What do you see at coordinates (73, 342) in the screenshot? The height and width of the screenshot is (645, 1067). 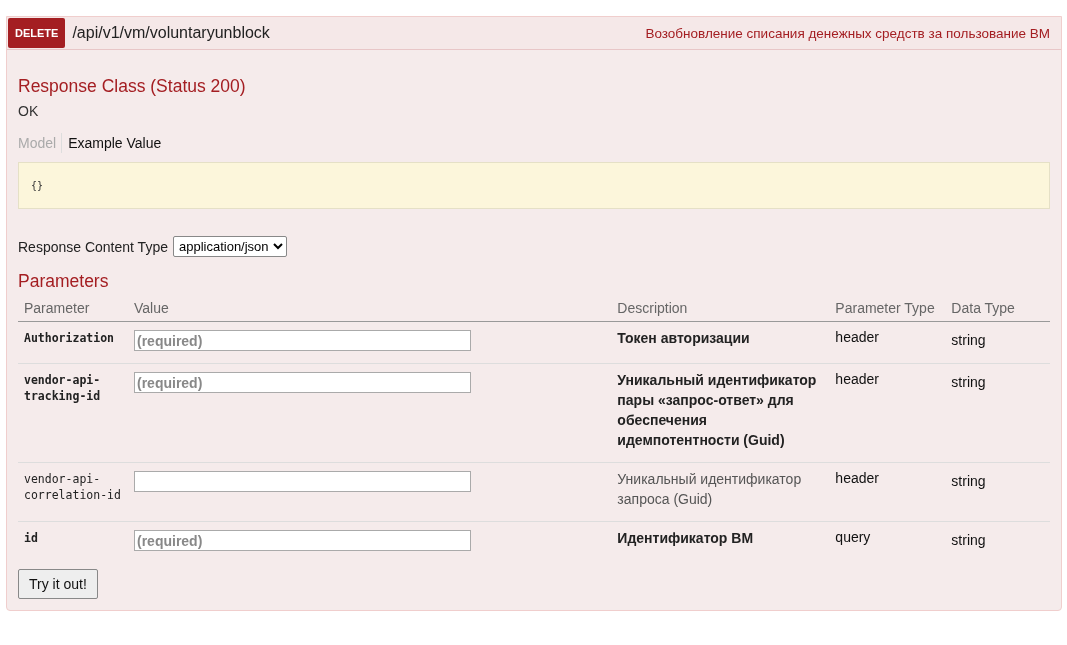 I see `parameter-name: Authorization` at bounding box center [73, 342].